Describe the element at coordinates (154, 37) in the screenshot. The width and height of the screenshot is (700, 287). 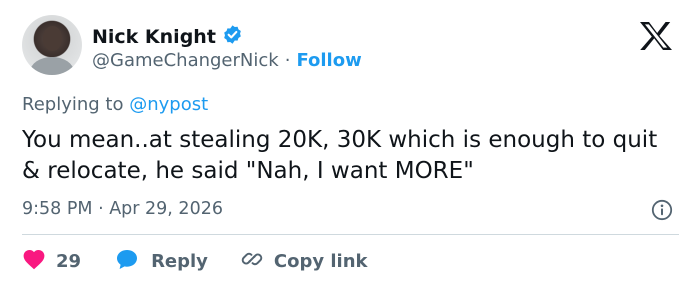
I see `author-name: Nick Knight` at that location.